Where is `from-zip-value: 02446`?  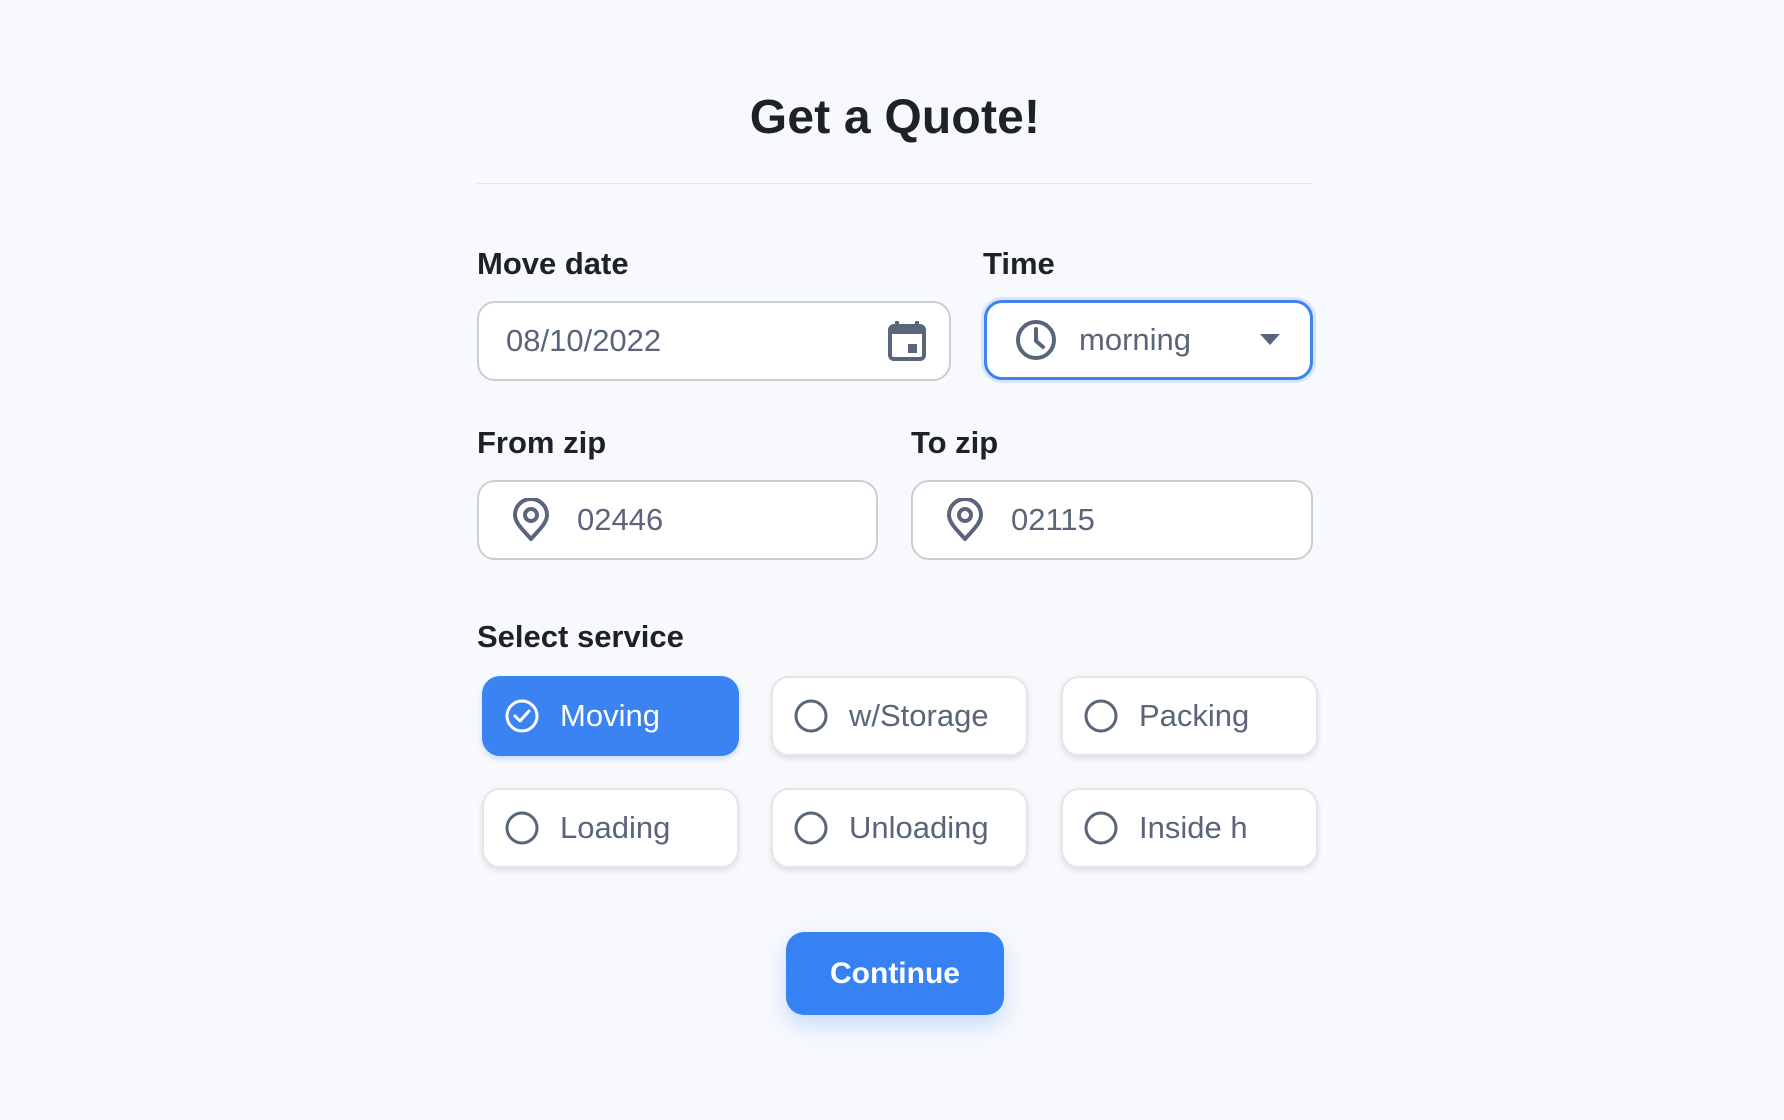 from-zip-value: 02446 is located at coordinates (620, 519).